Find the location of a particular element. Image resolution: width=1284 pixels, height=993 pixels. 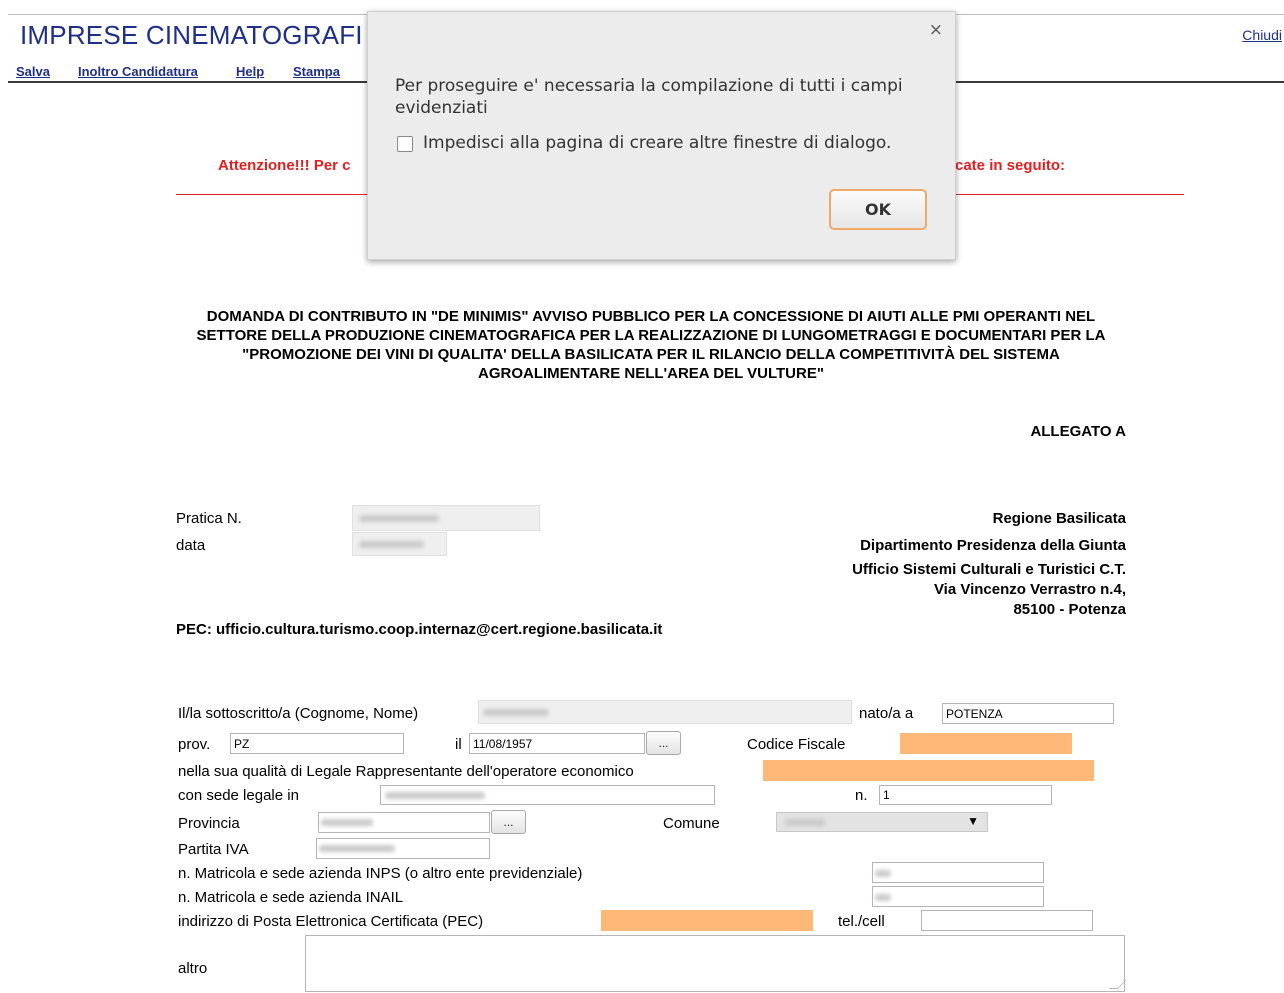

prov-label: prov. is located at coordinates (194, 744).